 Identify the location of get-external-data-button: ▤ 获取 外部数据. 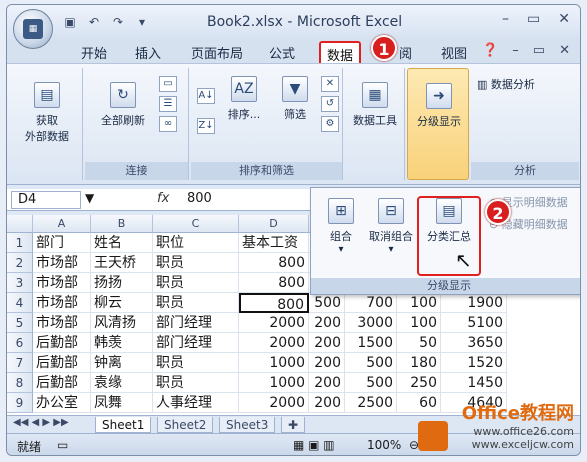
(47, 113).